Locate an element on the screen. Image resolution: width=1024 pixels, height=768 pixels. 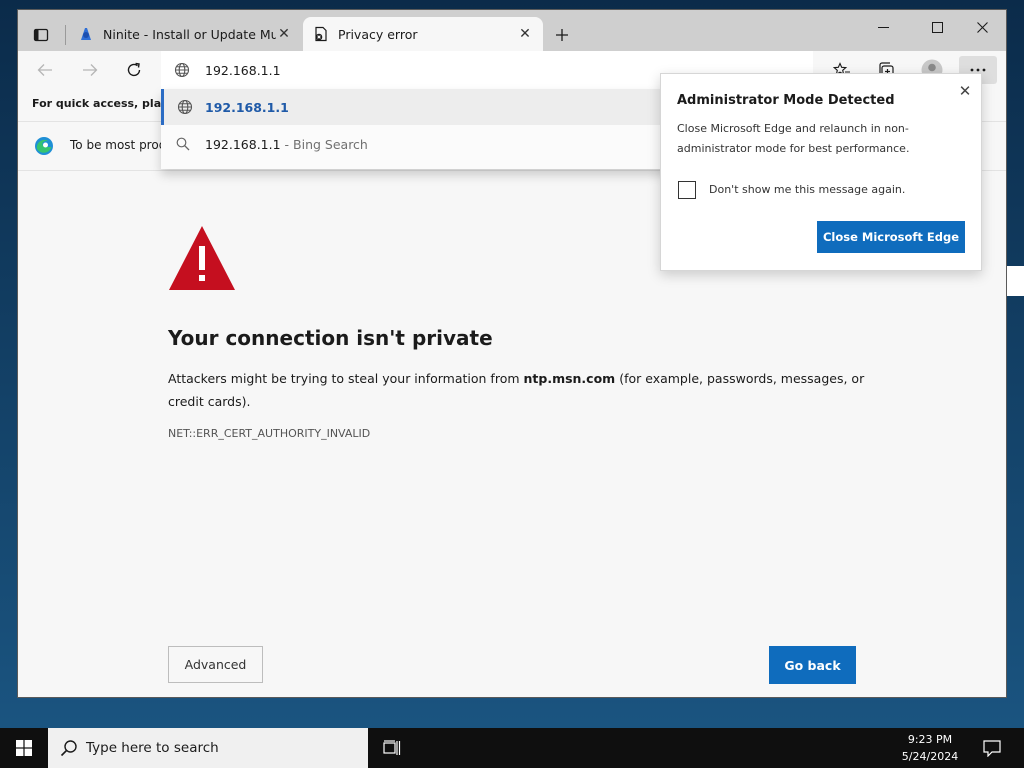
ninite-icon is located at coordinates (86, 34).